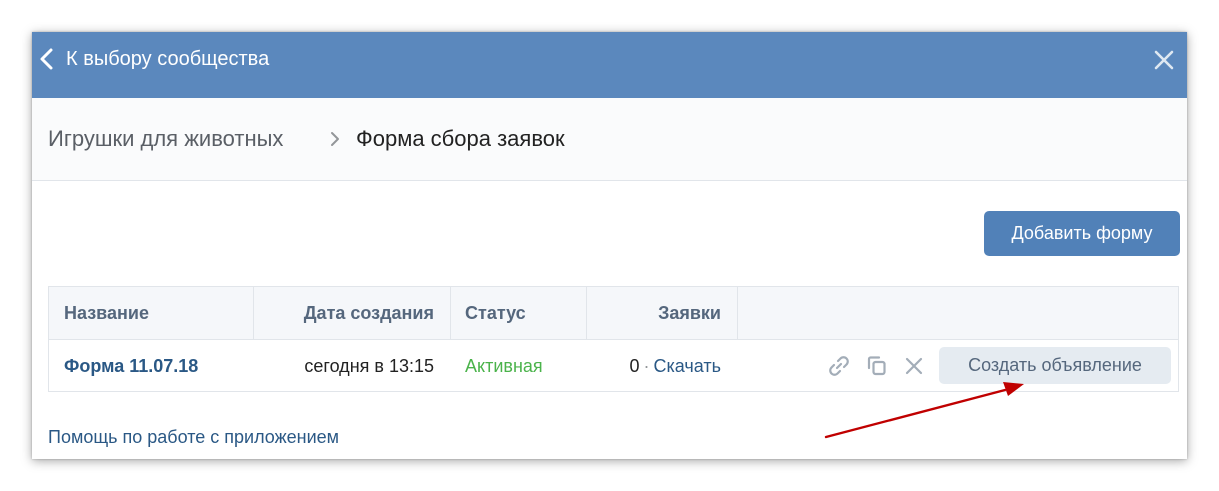 The width and height of the screenshot is (1219, 491). I want to click on breadcrumb-parent: Игрушки для животных, so click(165, 139).